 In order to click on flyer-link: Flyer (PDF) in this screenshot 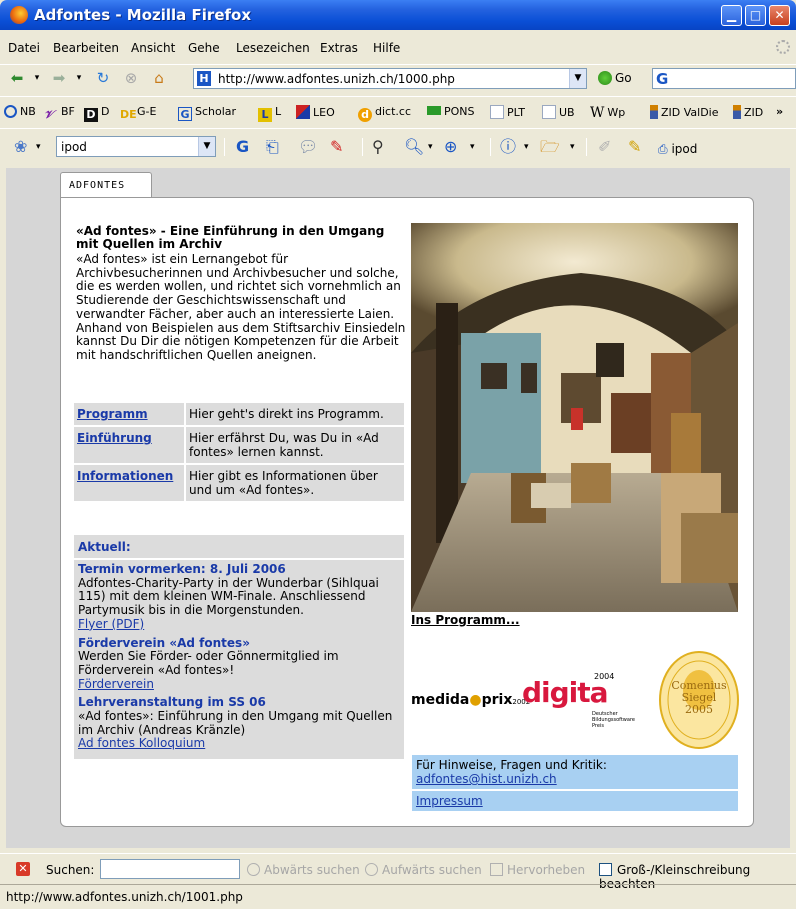, I will do `click(111, 624)`.